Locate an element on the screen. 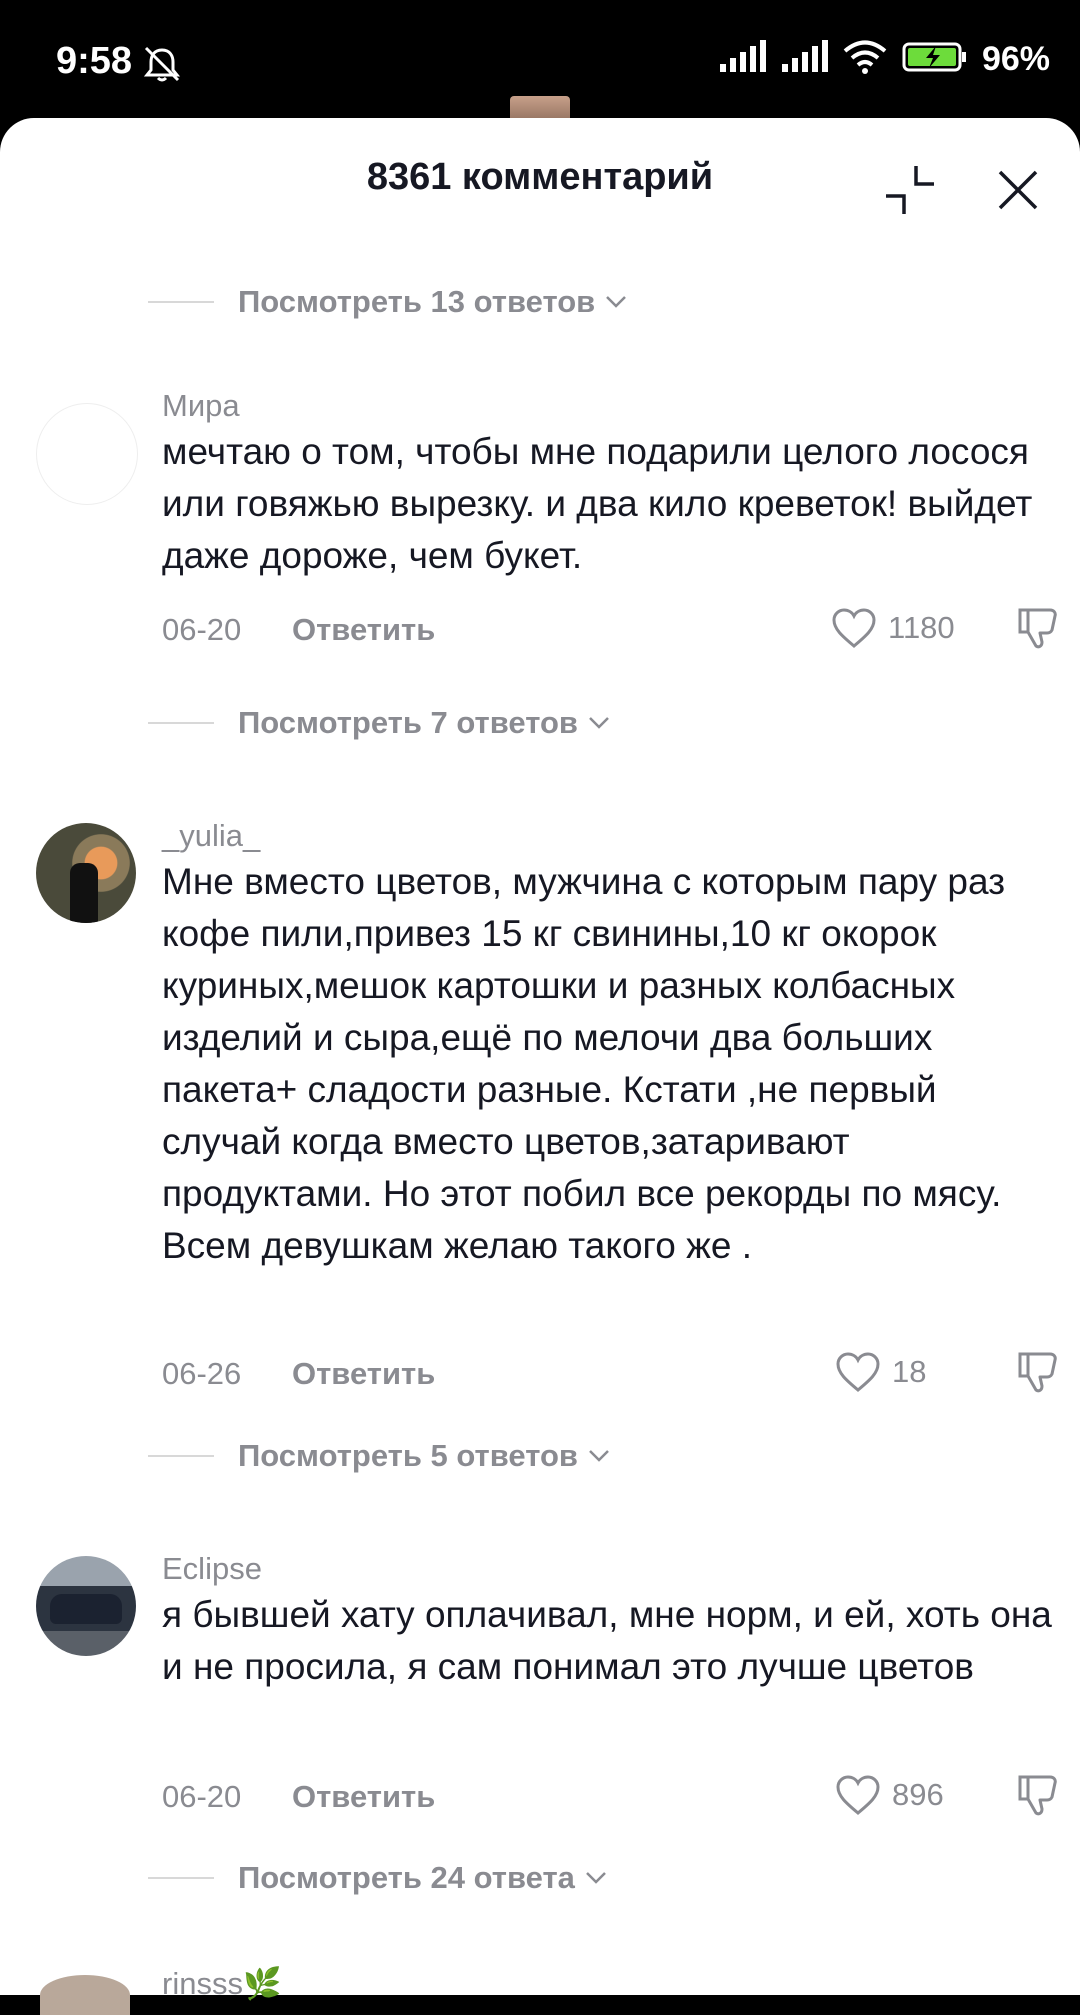 This screenshot has width=1080, height=2015. view-replies-button: Посмотреть 13 ответов is located at coordinates (387, 302).